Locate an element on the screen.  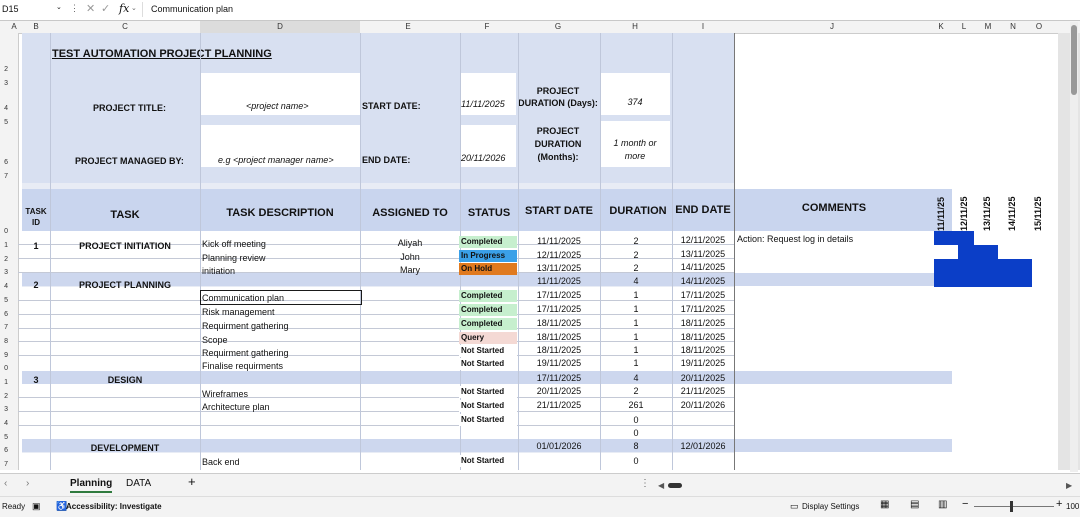
start-date: 12/11/2025 is located at coordinates (559, 255).